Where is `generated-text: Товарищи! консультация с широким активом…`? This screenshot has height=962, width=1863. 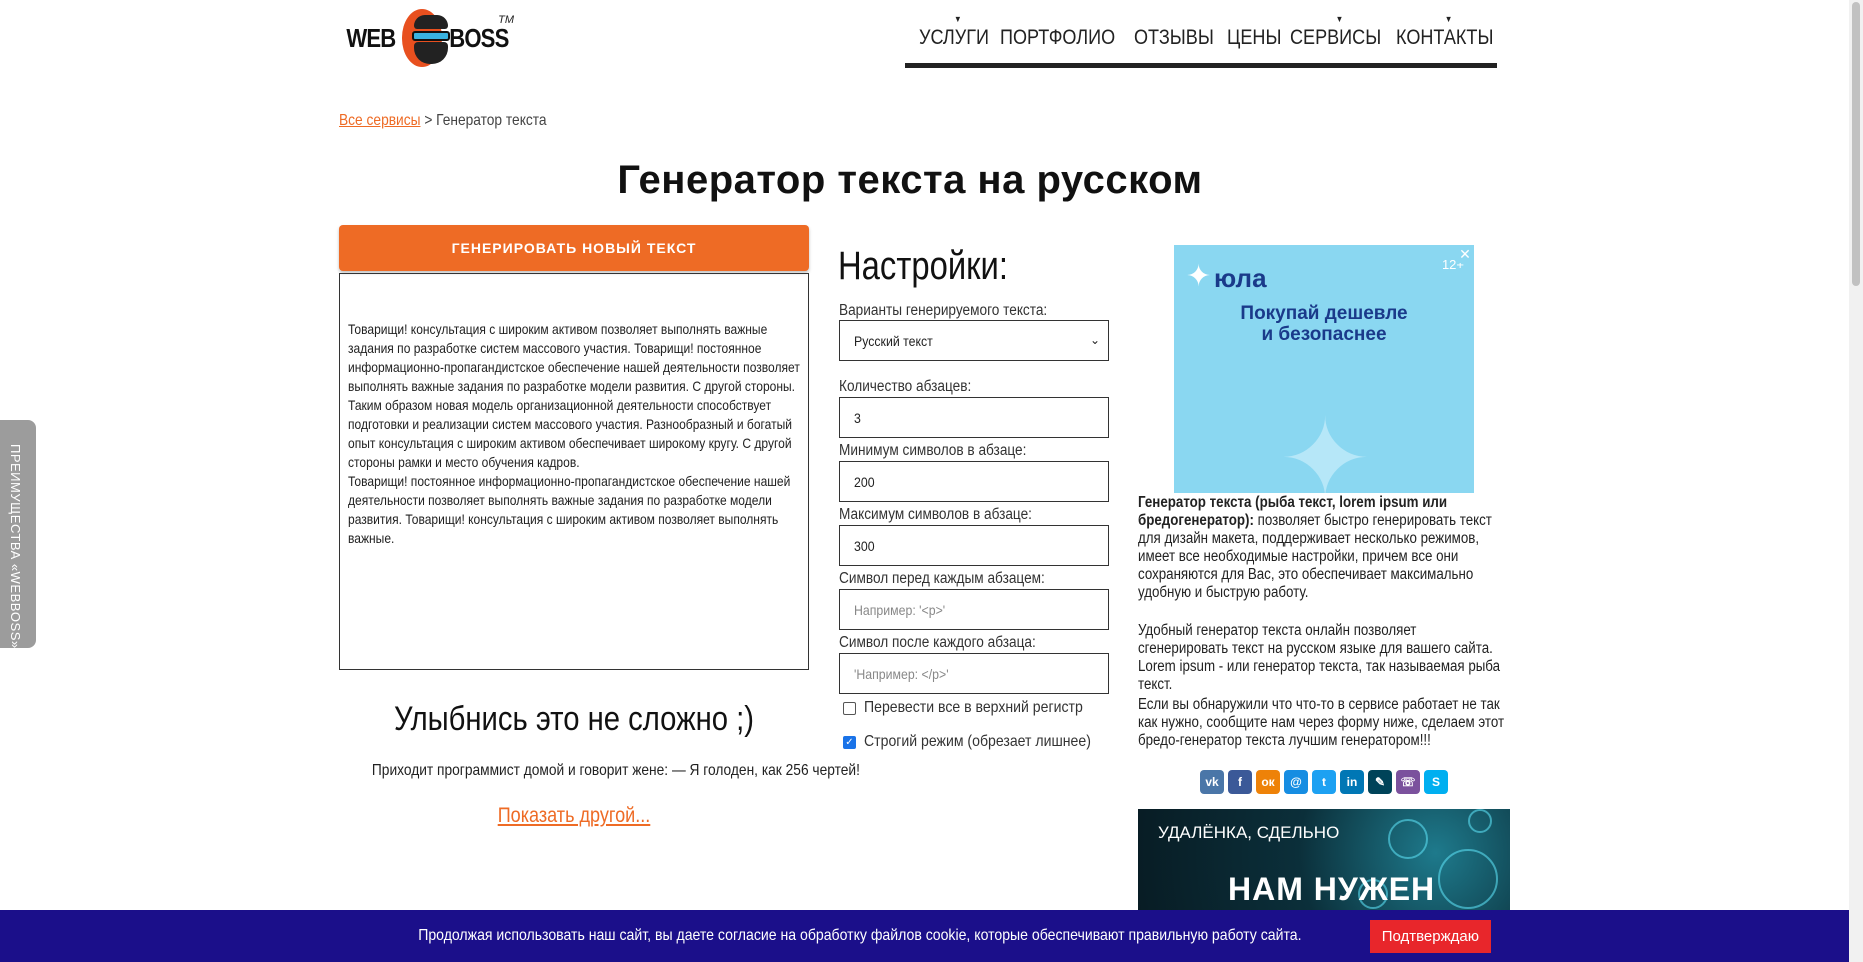
generated-text: Товарищи! консультация с широким активом… is located at coordinates (574, 433).